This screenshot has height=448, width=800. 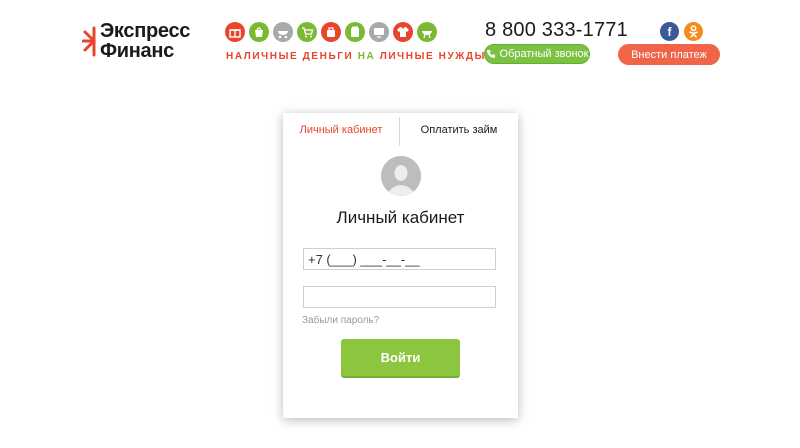 What do you see at coordinates (283, 32) in the screenshot?
I see `pram-icon` at bounding box center [283, 32].